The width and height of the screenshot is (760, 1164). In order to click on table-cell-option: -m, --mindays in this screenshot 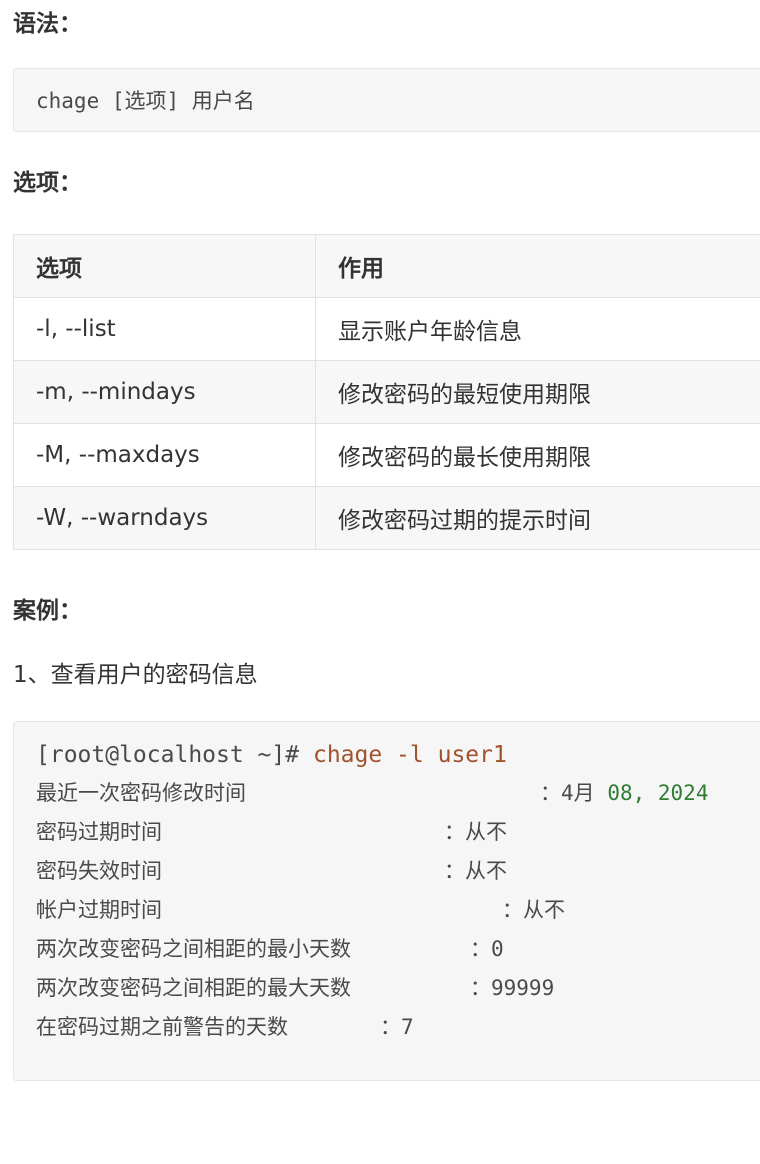, I will do `click(165, 392)`.